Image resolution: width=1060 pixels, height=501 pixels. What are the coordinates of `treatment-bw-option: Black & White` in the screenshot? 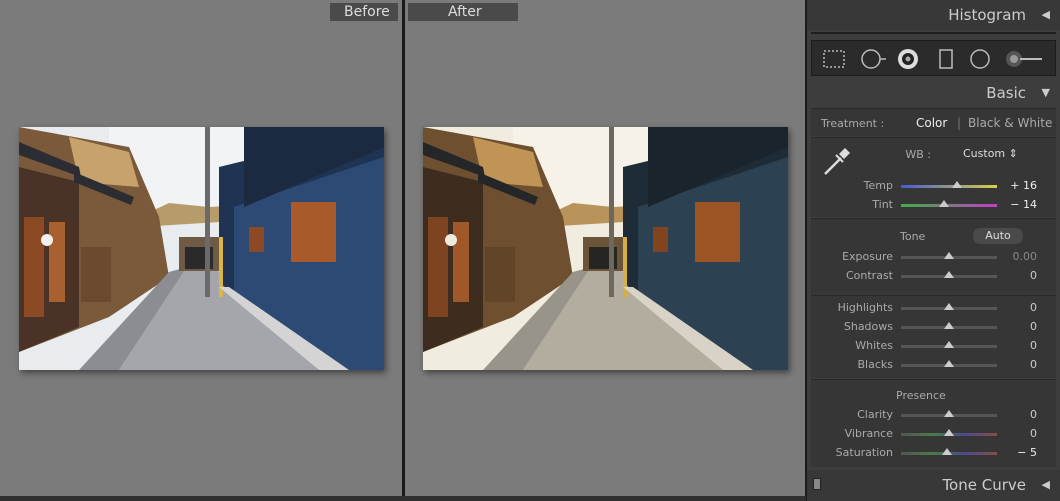 It's located at (1010, 123).